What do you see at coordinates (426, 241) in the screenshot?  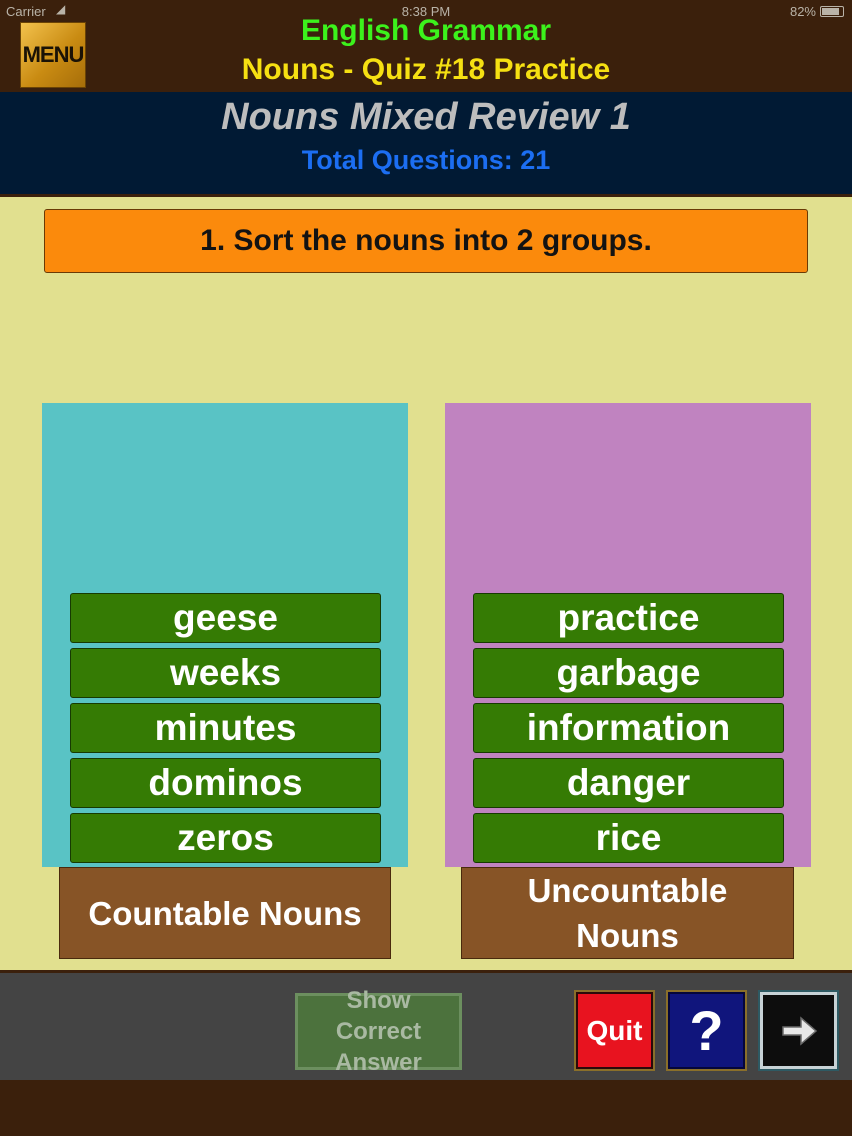 I see `question-prompt: 1. Sort the nouns into 2 groups.` at bounding box center [426, 241].